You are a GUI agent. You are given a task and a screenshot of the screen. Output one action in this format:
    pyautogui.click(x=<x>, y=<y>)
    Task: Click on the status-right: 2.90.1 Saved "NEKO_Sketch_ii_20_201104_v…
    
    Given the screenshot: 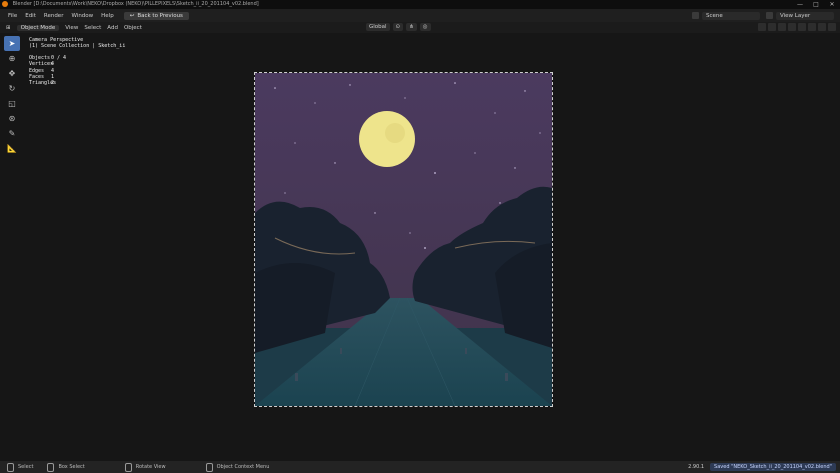 What is the action you would take?
    pyautogui.click(x=762, y=467)
    